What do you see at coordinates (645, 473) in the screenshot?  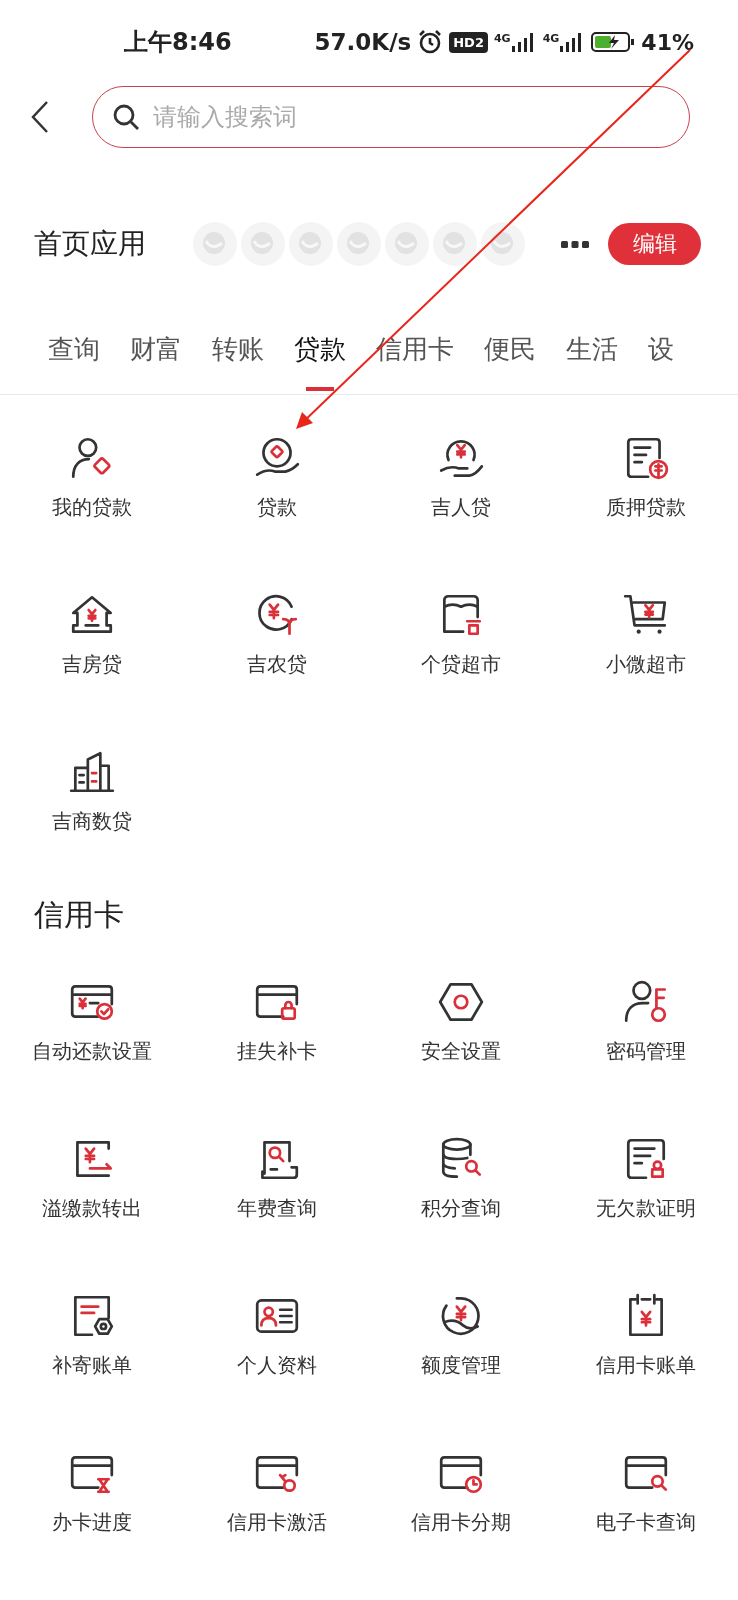 I see `menu-item: 质押贷款` at bounding box center [645, 473].